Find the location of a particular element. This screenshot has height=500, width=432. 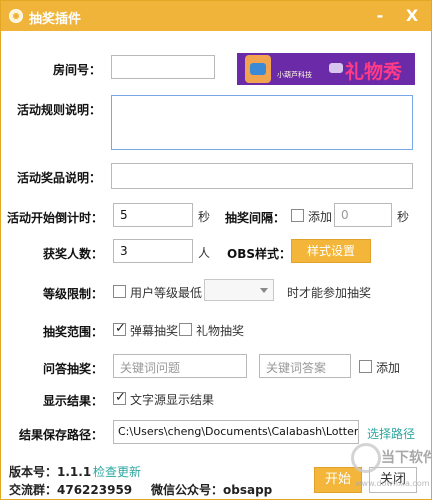

winners-unit: 人 is located at coordinates (204, 253).